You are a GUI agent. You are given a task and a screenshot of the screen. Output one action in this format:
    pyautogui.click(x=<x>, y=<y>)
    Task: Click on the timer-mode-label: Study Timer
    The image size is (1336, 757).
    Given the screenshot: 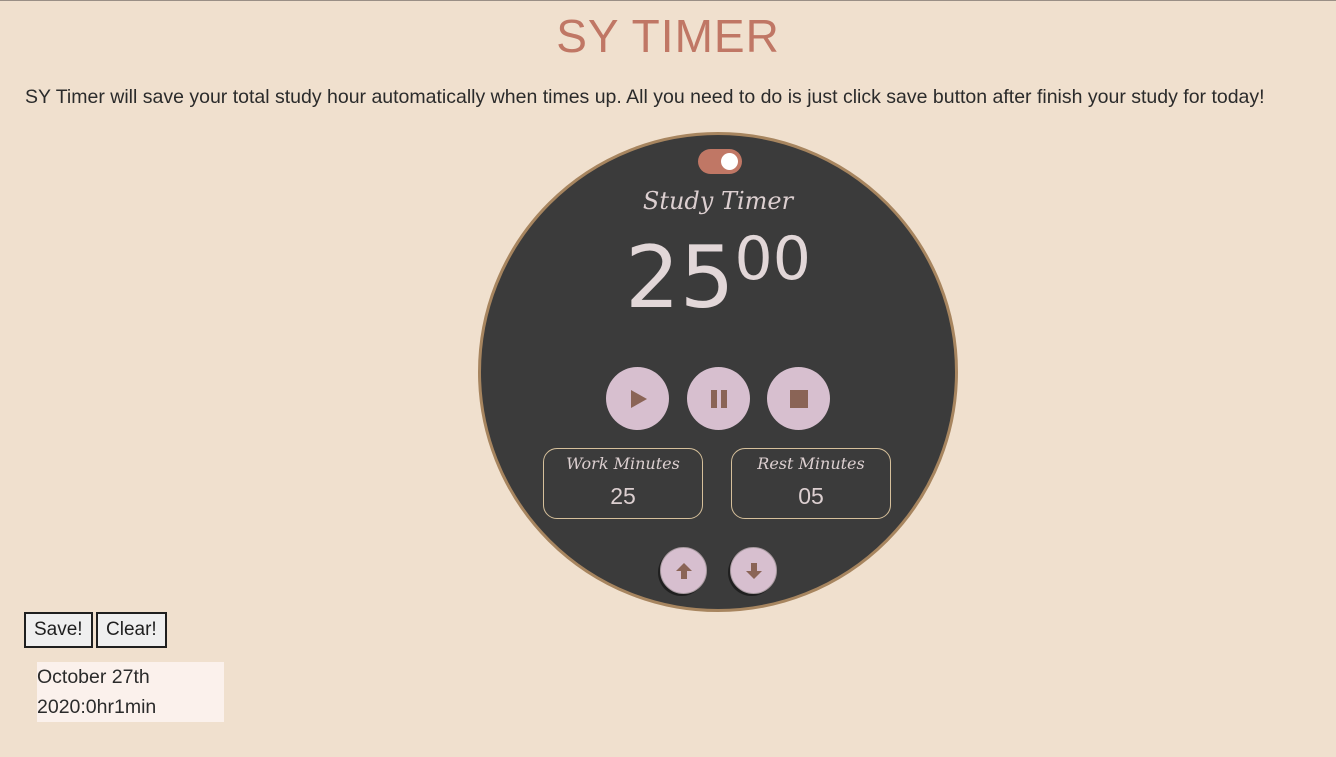 What is the action you would take?
    pyautogui.click(x=718, y=201)
    